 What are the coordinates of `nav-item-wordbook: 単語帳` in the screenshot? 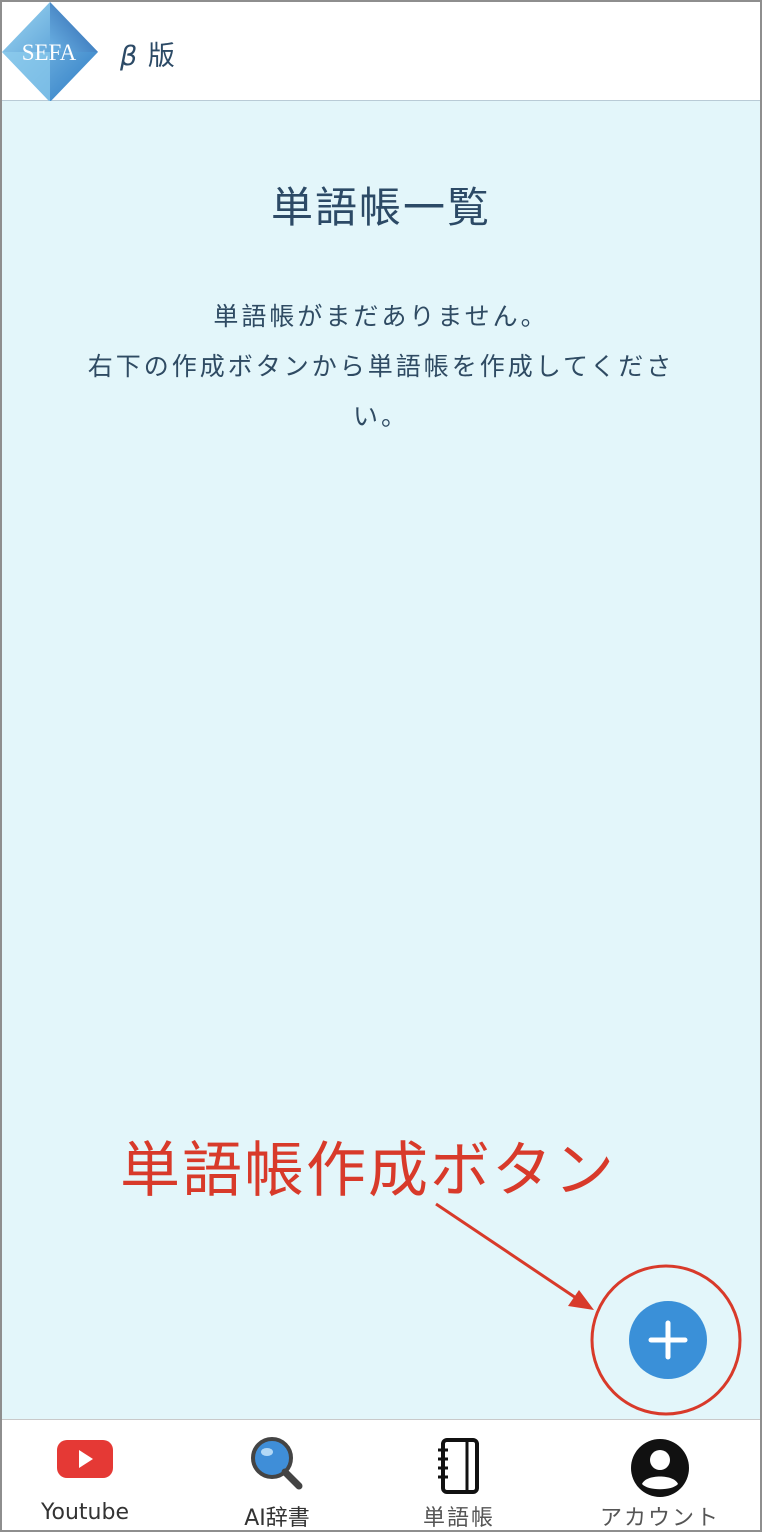 It's located at (459, 1475).